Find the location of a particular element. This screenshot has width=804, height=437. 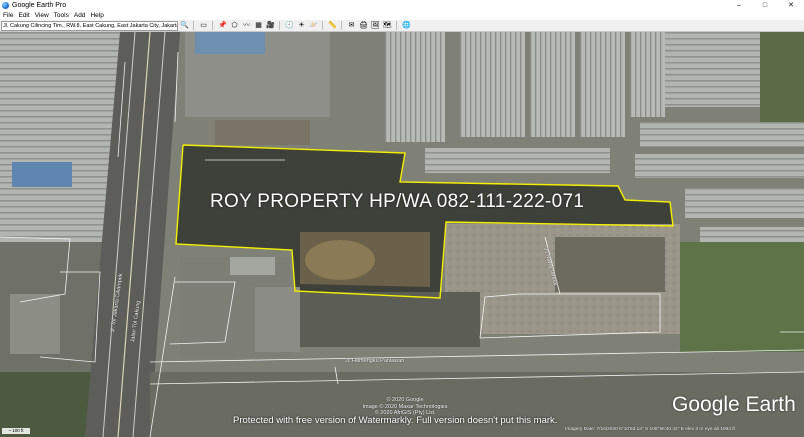

warehouse-block is located at coordinates (415, 87).